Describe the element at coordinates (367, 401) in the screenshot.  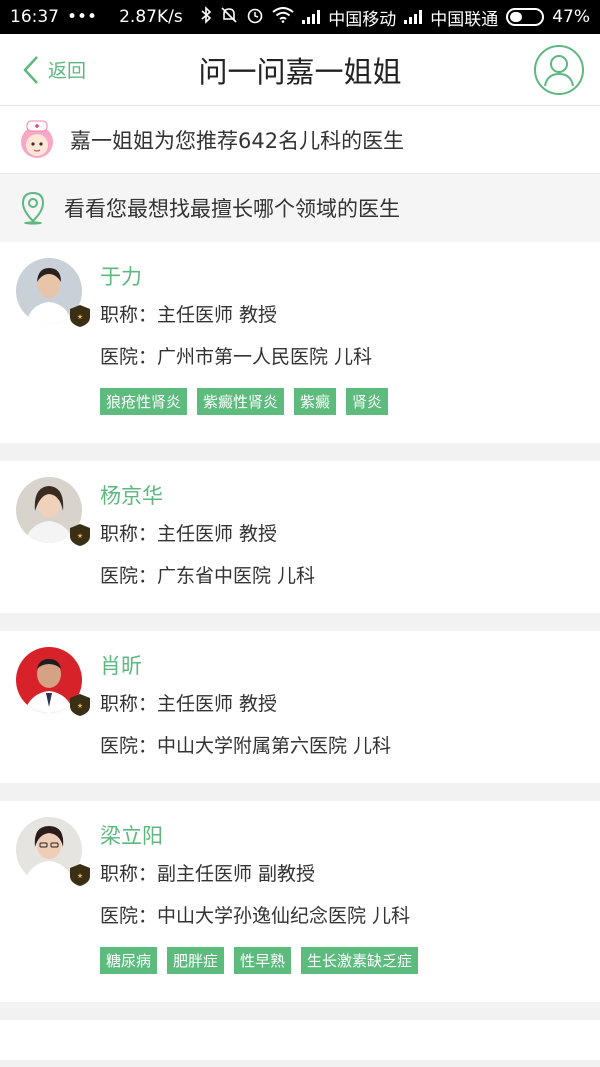
I see `specialty-tag: 肾炎` at that location.